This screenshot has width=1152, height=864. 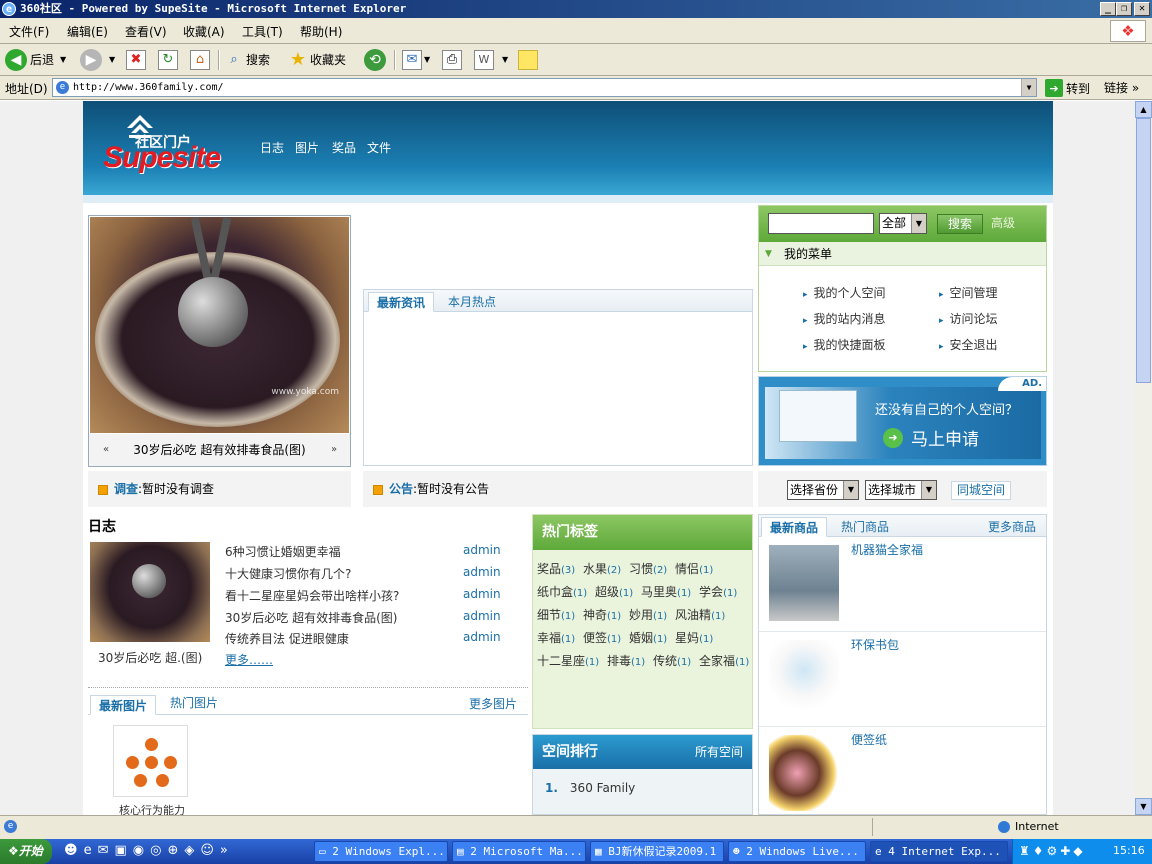 I want to click on blog-thumbnail, so click(x=150, y=592).